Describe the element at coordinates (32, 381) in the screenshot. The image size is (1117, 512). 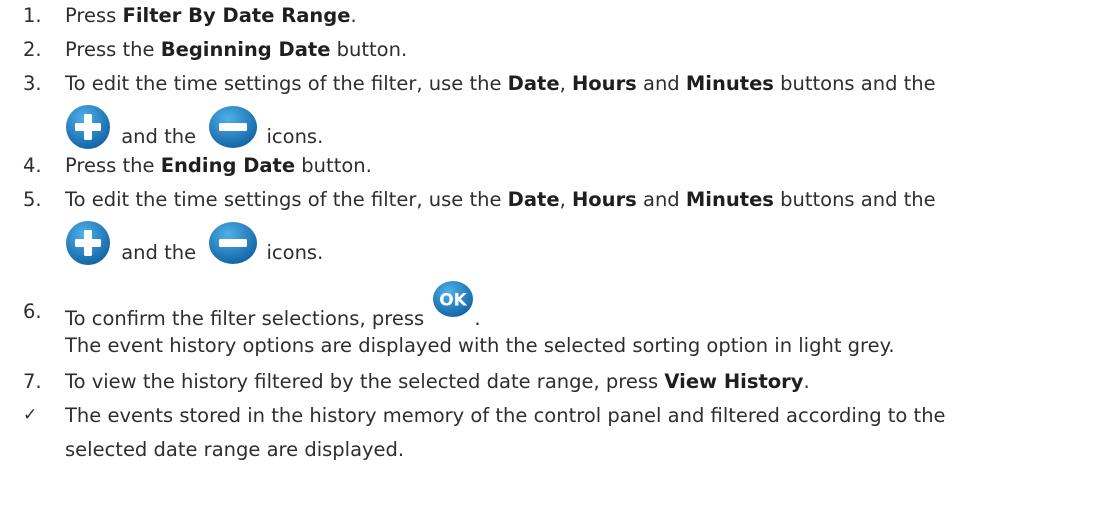
I see `step-number: 7.` at that location.